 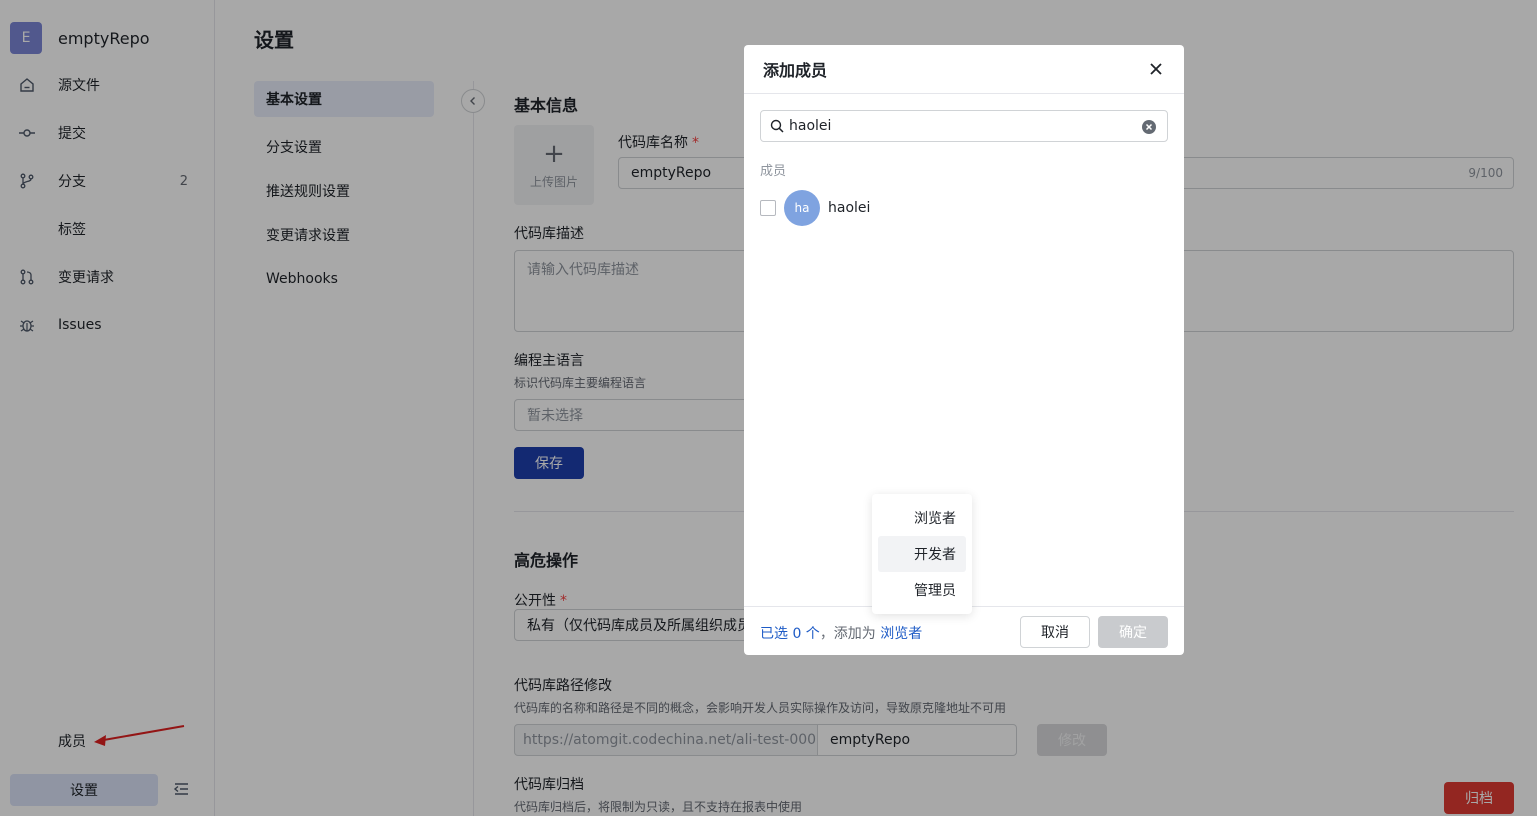 What do you see at coordinates (849, 208) in the screenshot?
I see `member-name: haolei` at bounding box center [849, 208].